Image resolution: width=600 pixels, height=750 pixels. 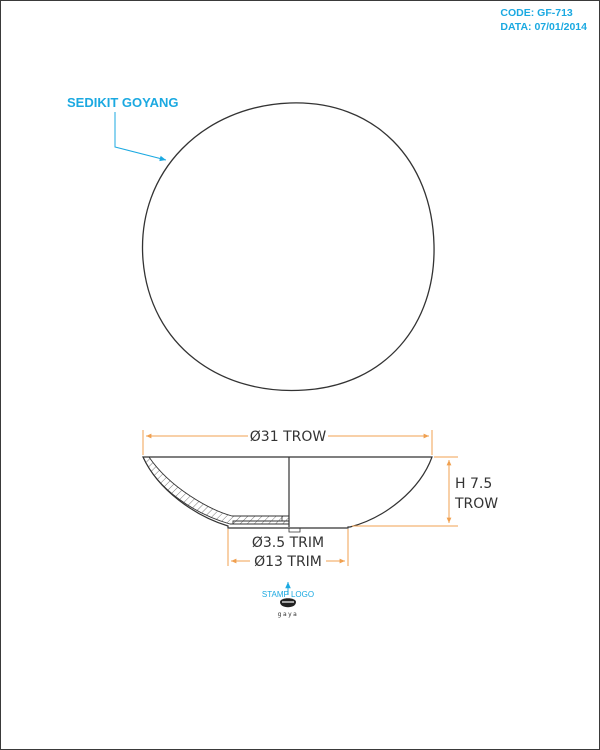 I want to click on foot-diameter-dimensions: Ø3.5 TRIM Ø13 TRIM, so click(x=288, y=549).